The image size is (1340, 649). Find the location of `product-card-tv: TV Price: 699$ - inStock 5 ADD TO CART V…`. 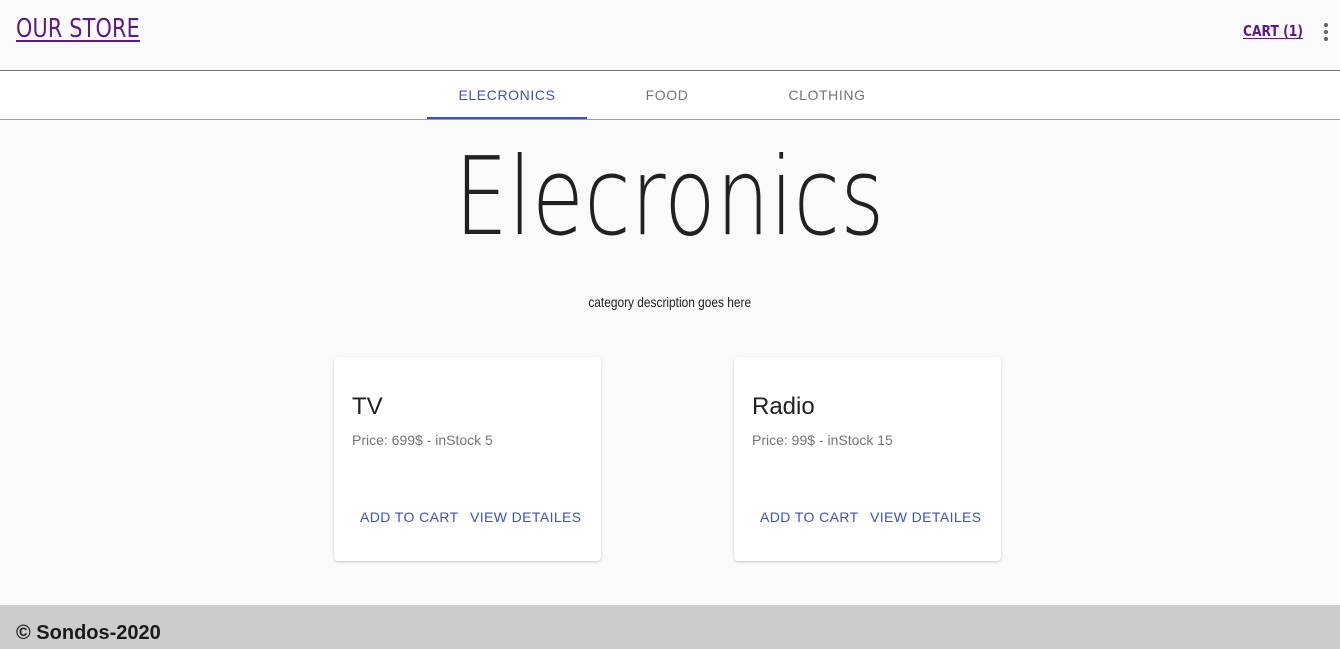

product-card-tv: TV Price: 699$ - inStock 5 ADD TO CART V… is located at coordinates (467, 459).